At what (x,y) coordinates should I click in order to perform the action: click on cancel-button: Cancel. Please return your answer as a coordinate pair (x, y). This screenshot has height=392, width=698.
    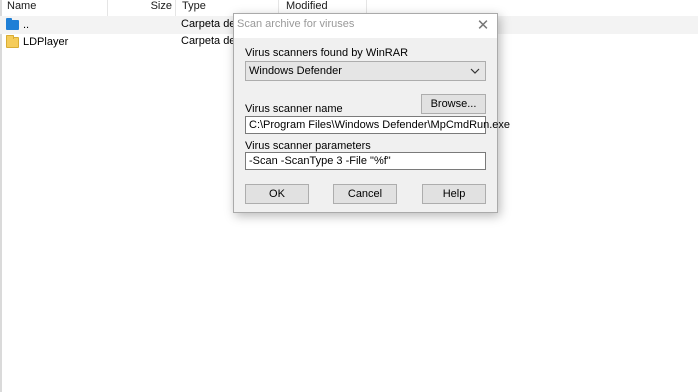
    Looking at the image, I should click on (365, 194).